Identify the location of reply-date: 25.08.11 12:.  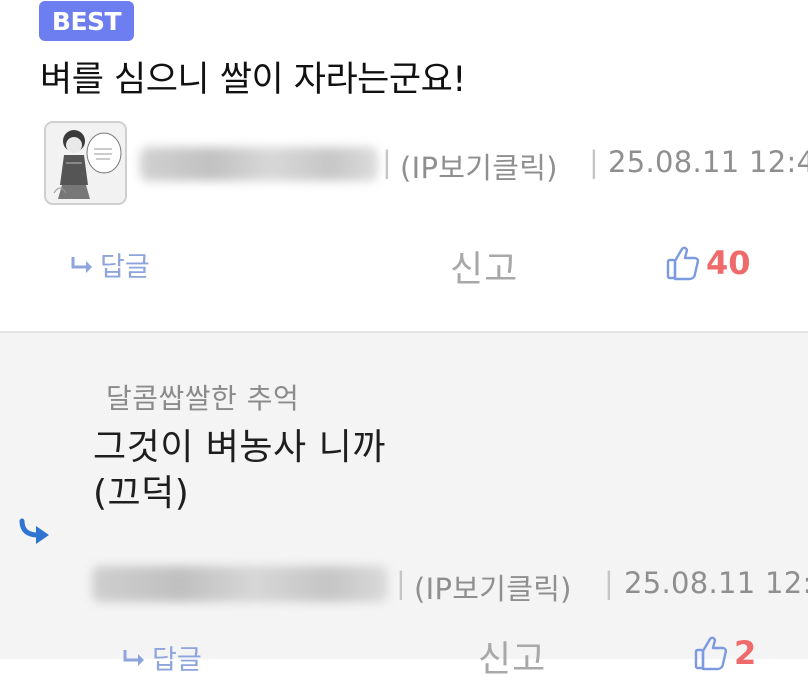
(716, 583).